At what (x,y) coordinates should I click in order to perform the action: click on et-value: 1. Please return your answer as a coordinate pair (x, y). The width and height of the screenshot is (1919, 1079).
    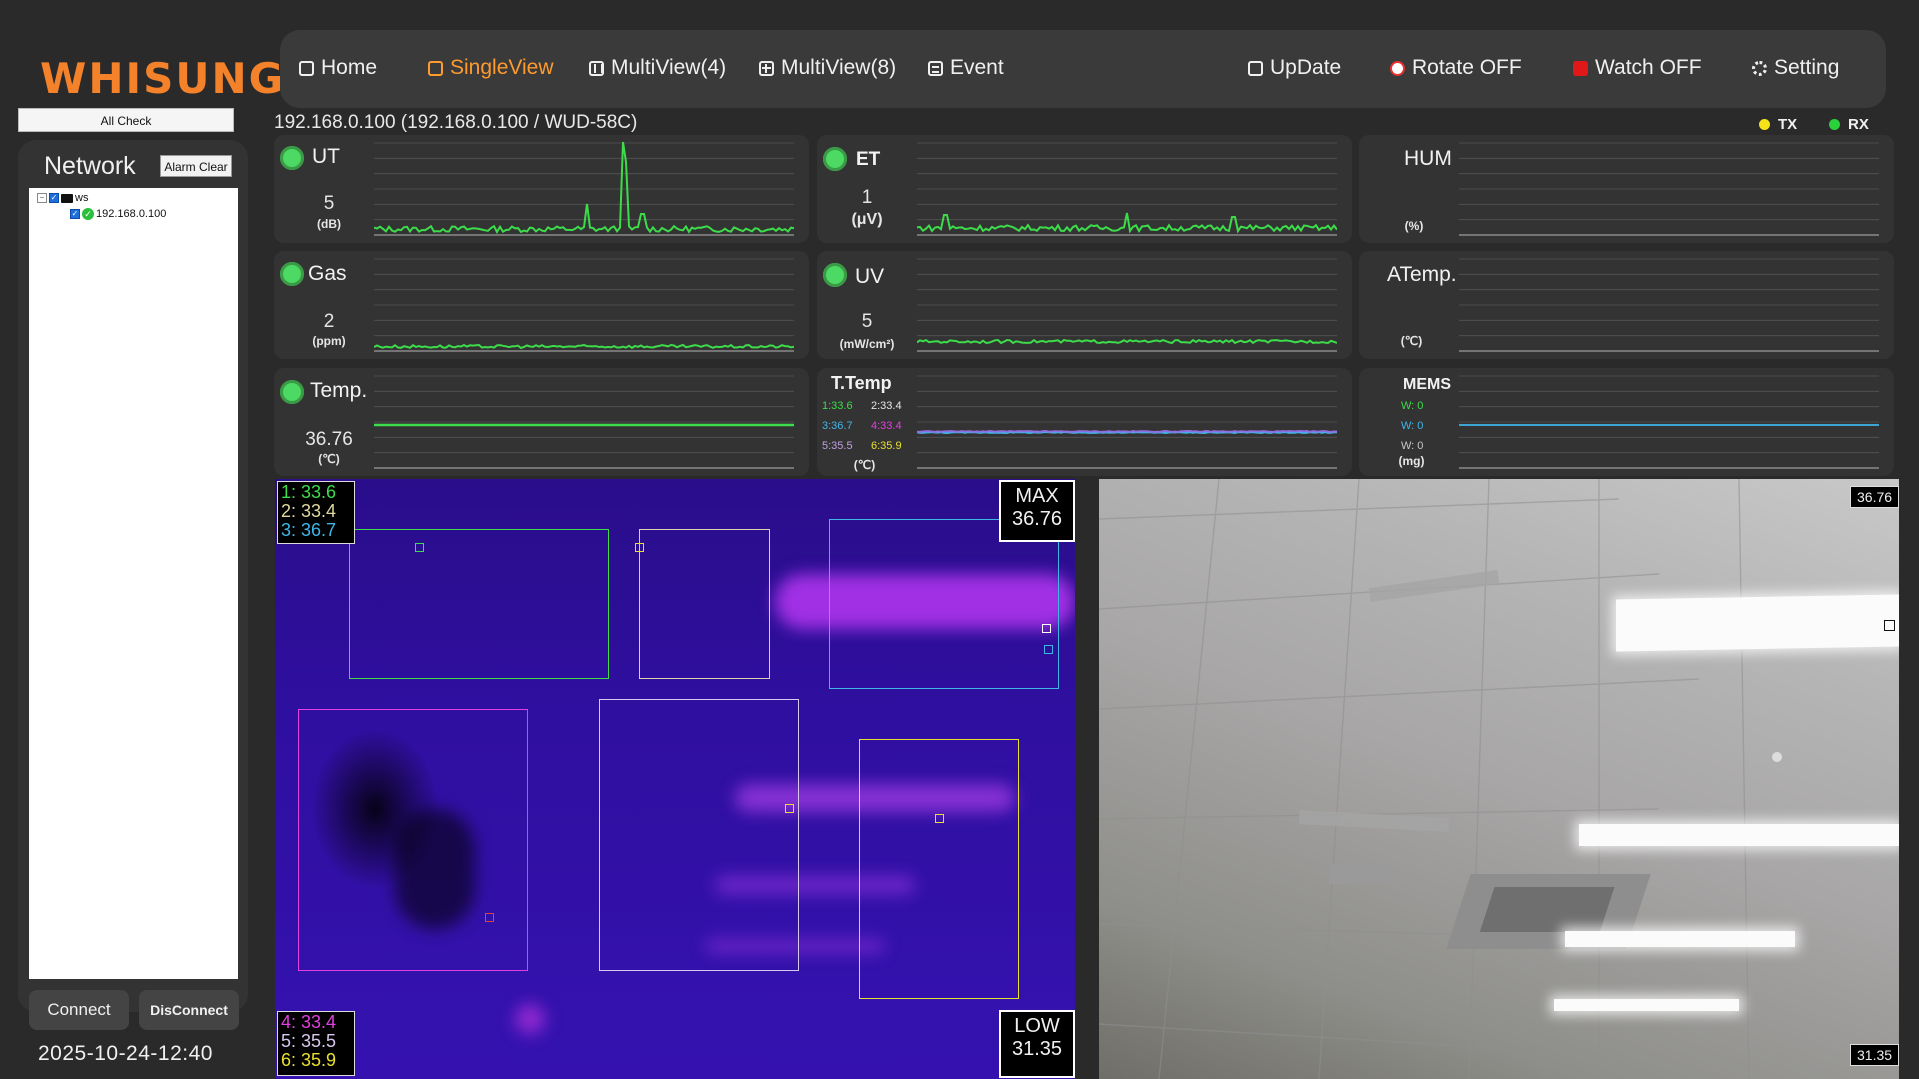
    Looking at the image, I should click on (867, 197).